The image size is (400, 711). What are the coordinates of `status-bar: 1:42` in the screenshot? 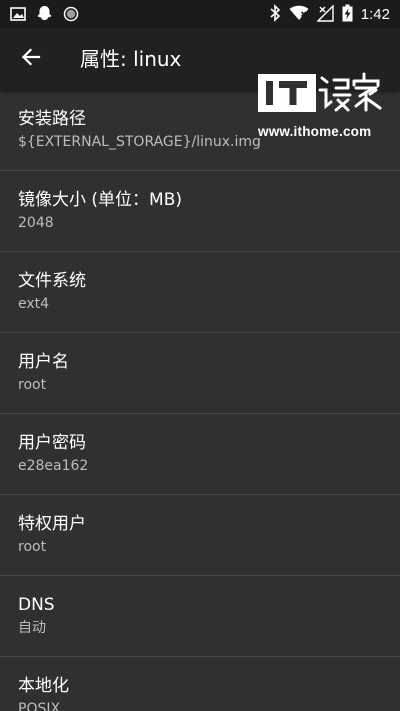 It's located at (200, 14).